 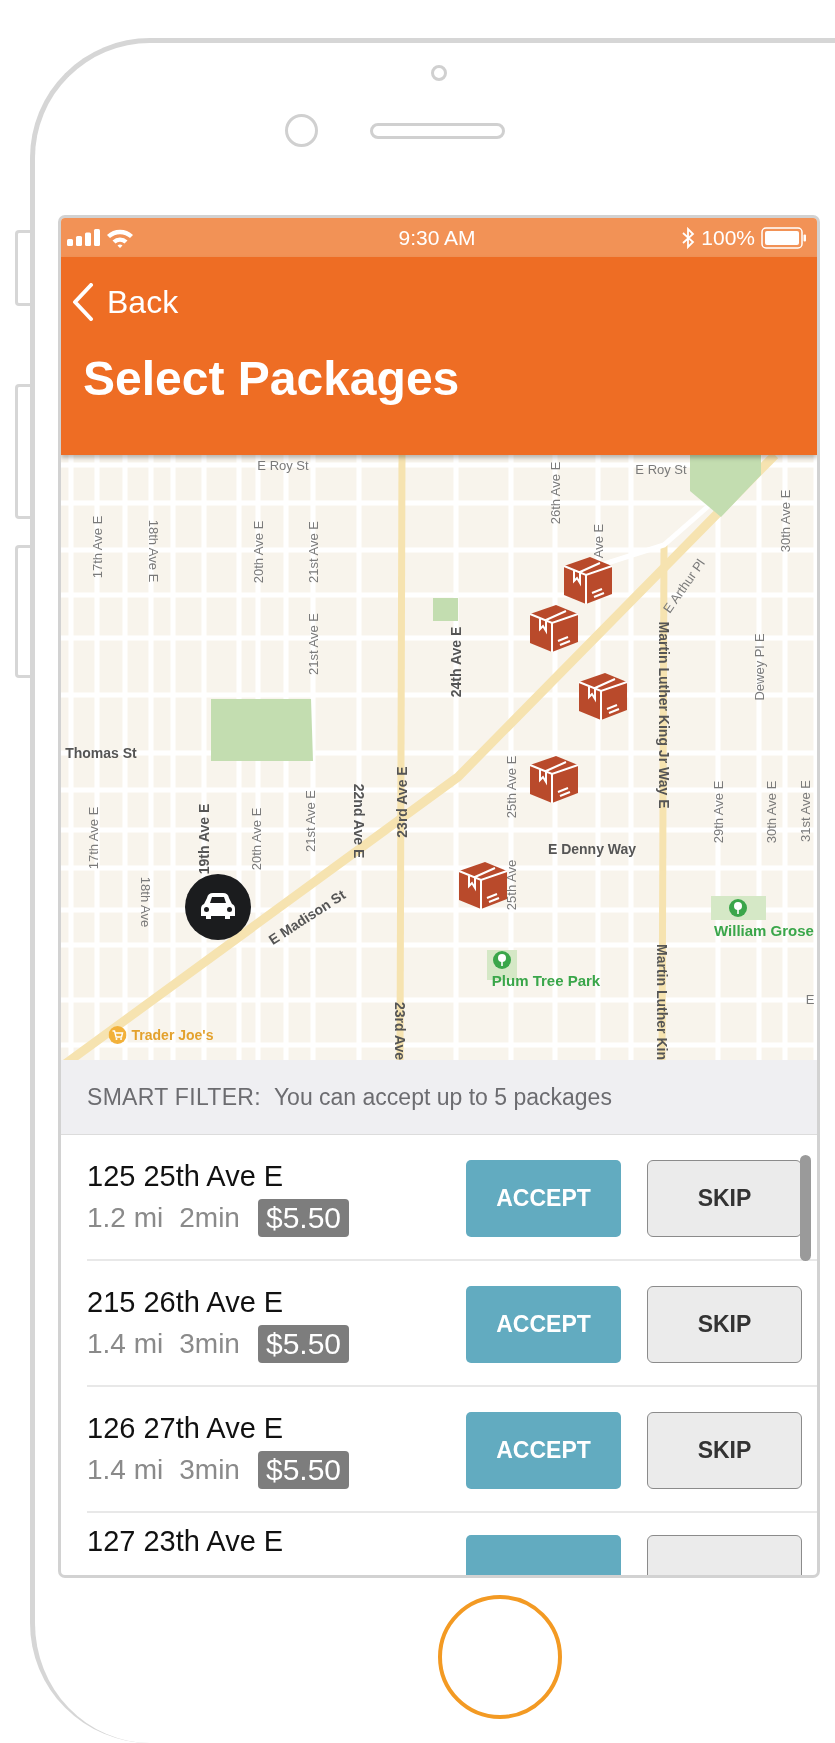 What do you see at coordinates (204, 839) in the screenshot?
I see `street-label: 19th Ave E` at bounding box center [204, 839].